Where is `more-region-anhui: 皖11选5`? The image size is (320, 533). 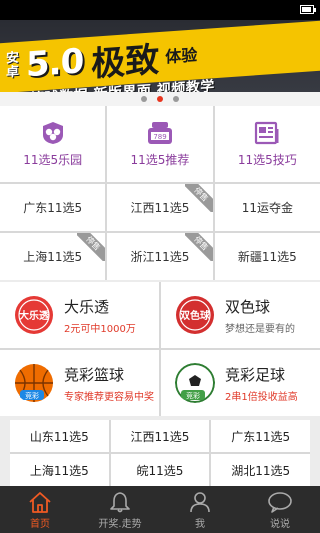
more-region-anhui: 皖11选5 is located at coordinates (160, 470).